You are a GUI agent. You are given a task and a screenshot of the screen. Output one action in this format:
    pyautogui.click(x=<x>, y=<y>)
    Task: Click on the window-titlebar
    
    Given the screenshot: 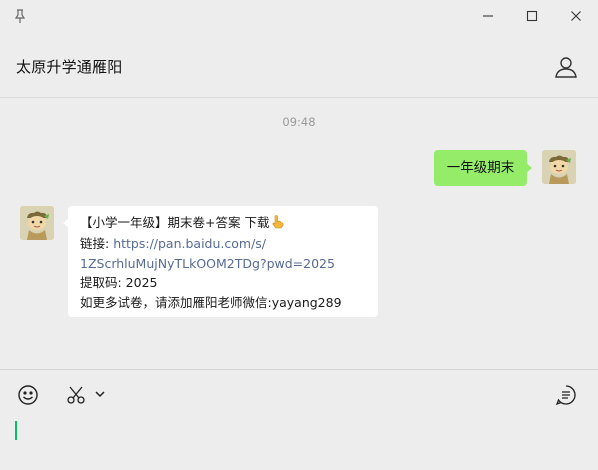 What is the action you would take?
    pyautogui.click(x=299, y=17)
    